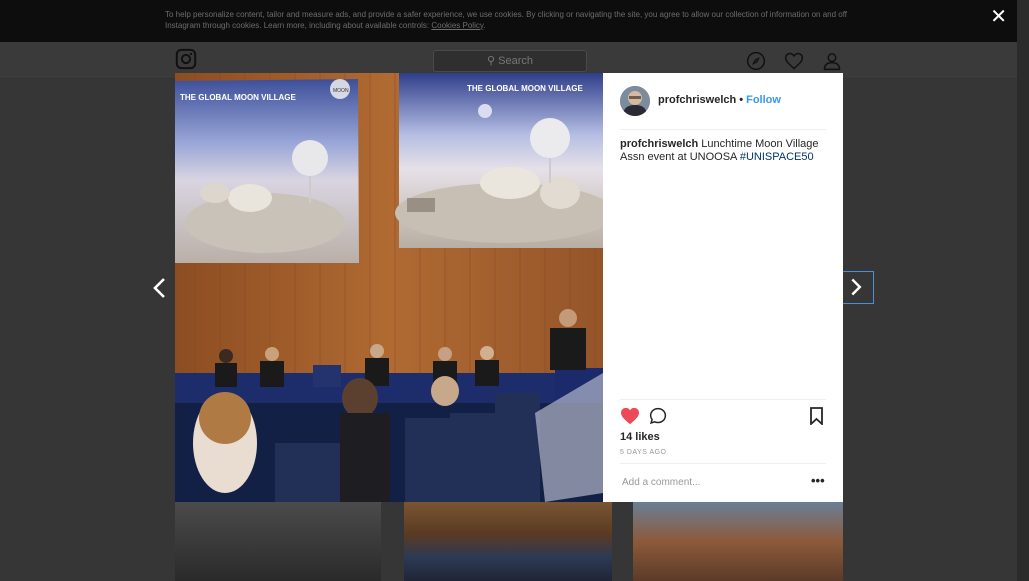 The image size is (1029, 581). Describe the element at coordinates (484, 25) in the screenshot. I see `cookie-end: .` at that location.